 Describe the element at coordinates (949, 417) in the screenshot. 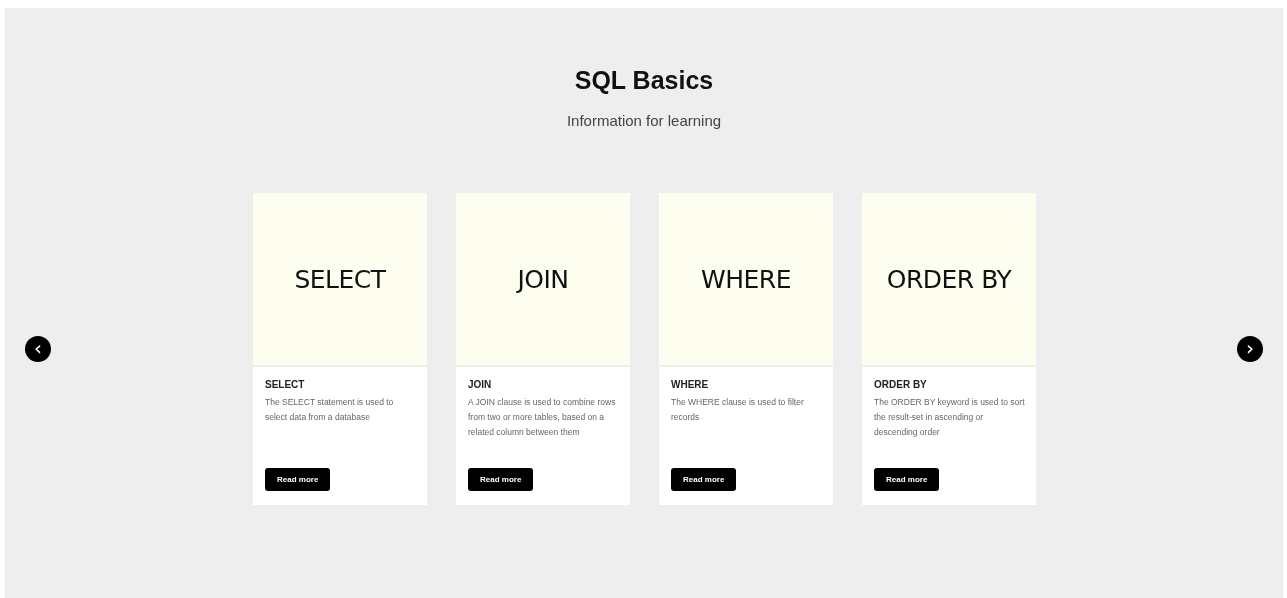

I see `card-description: The ORDER BY keyword is used to sort the result-set in ascending or descending order` at that location.